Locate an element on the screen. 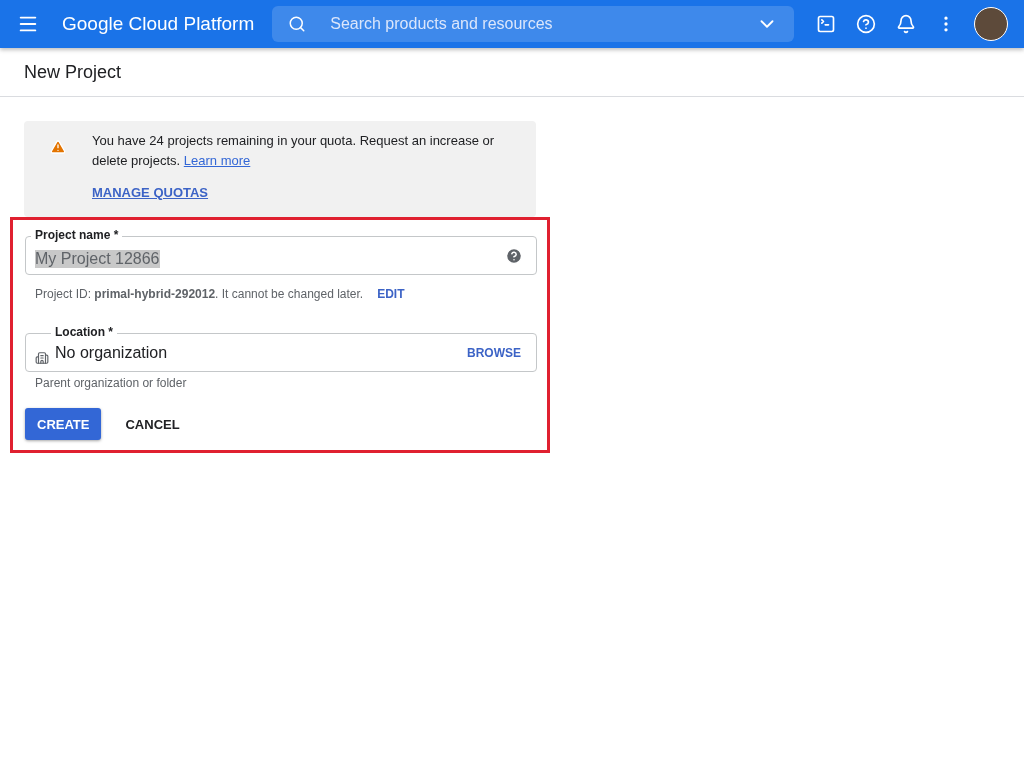 The image size is (1024, 768). location-field: Location * No organization BROWSE is located at coordinates (281, 348).